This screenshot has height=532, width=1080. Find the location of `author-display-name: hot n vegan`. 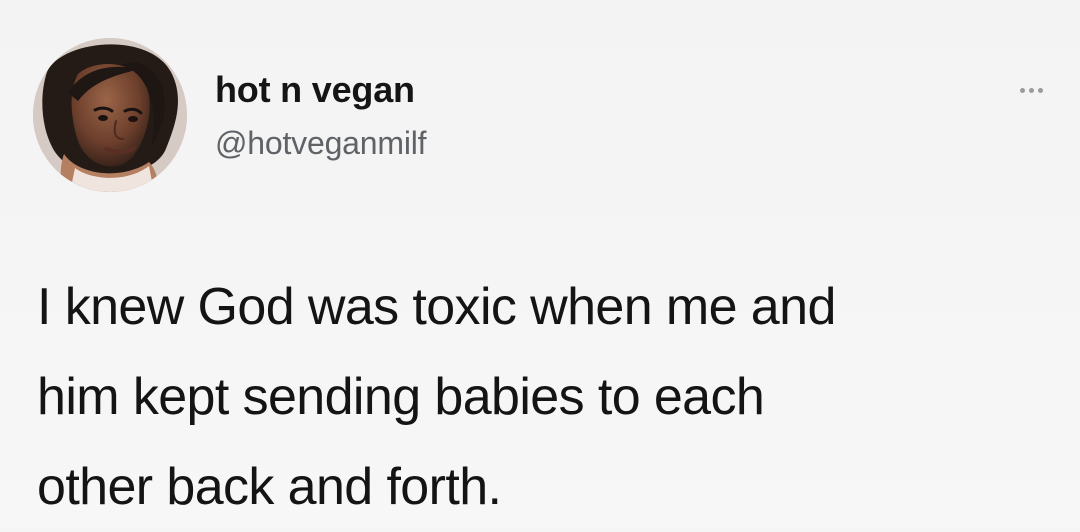

author-display-name: hot n vegan is located at coordinates (315, 90).